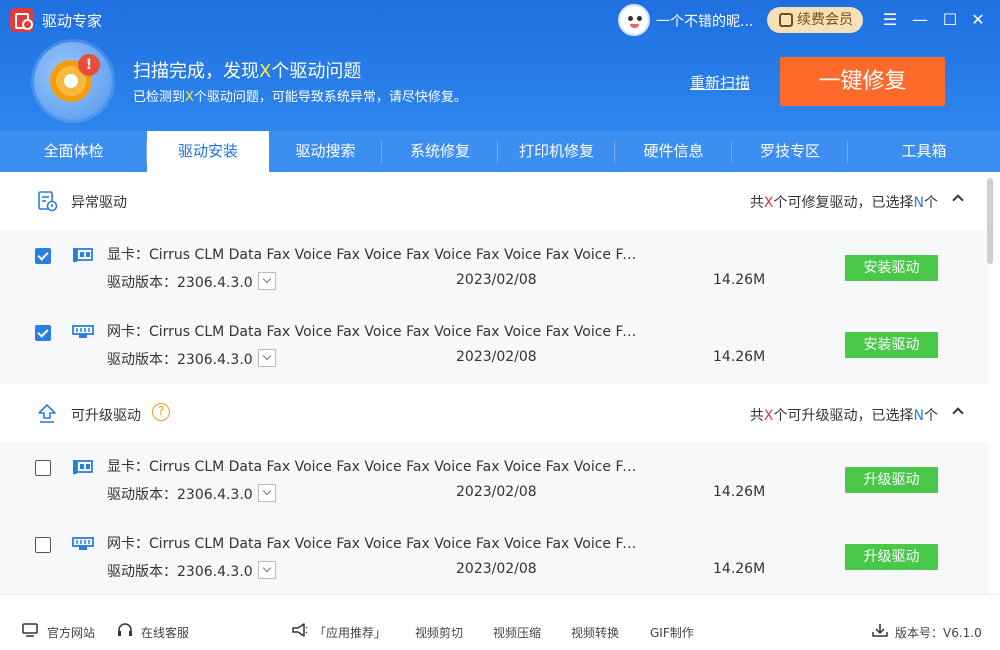 This screenshot has height=650, width=1000. What do you see at coordinates (300, 630) in the screenshot?
I see `megaphone-icon` at bounding box center [300, 630].